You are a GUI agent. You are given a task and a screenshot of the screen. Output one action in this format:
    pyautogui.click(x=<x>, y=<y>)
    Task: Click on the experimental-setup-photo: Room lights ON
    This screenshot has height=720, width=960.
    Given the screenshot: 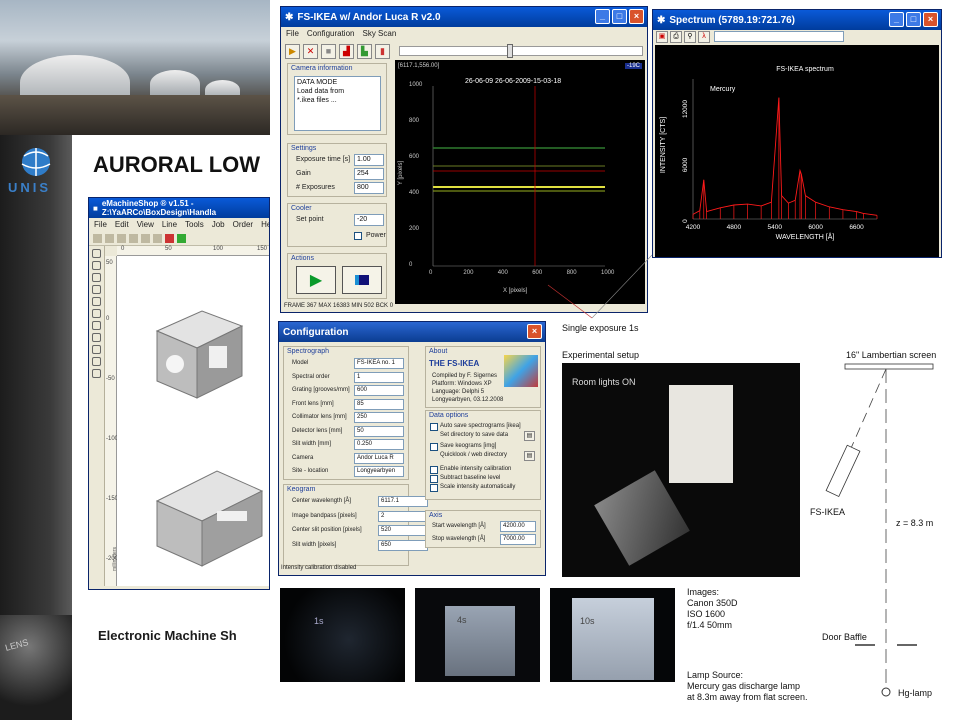 What is the action you would take?
    pyautogui.click(x=681, y=470)
    